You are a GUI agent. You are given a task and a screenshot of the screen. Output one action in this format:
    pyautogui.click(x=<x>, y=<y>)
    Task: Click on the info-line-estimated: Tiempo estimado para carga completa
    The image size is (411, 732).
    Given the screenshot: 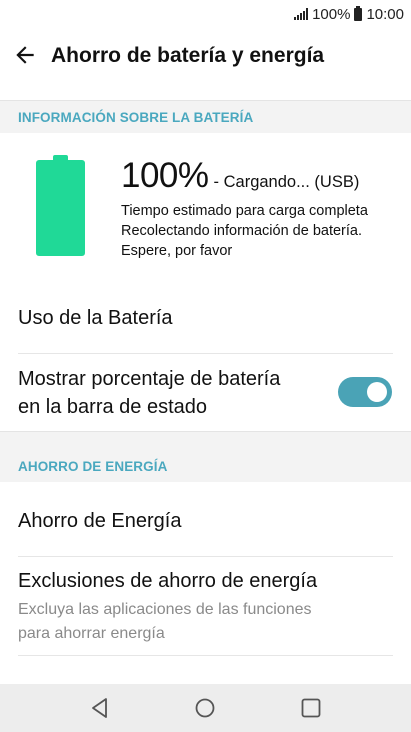 What is the action you would take?
    pyautogui.click(x=244, y=211)
    